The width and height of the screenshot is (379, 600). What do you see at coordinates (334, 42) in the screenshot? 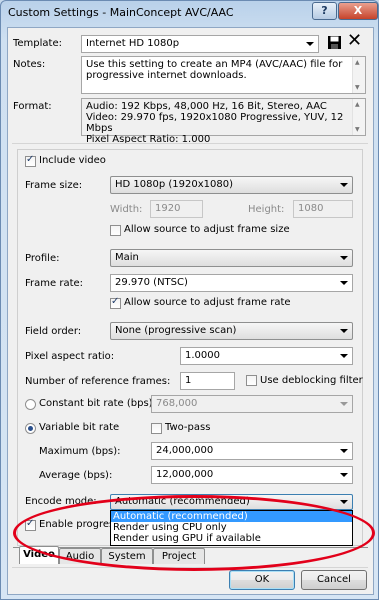
I see `floppy-disk-icon` at bounding box center [334, 42].